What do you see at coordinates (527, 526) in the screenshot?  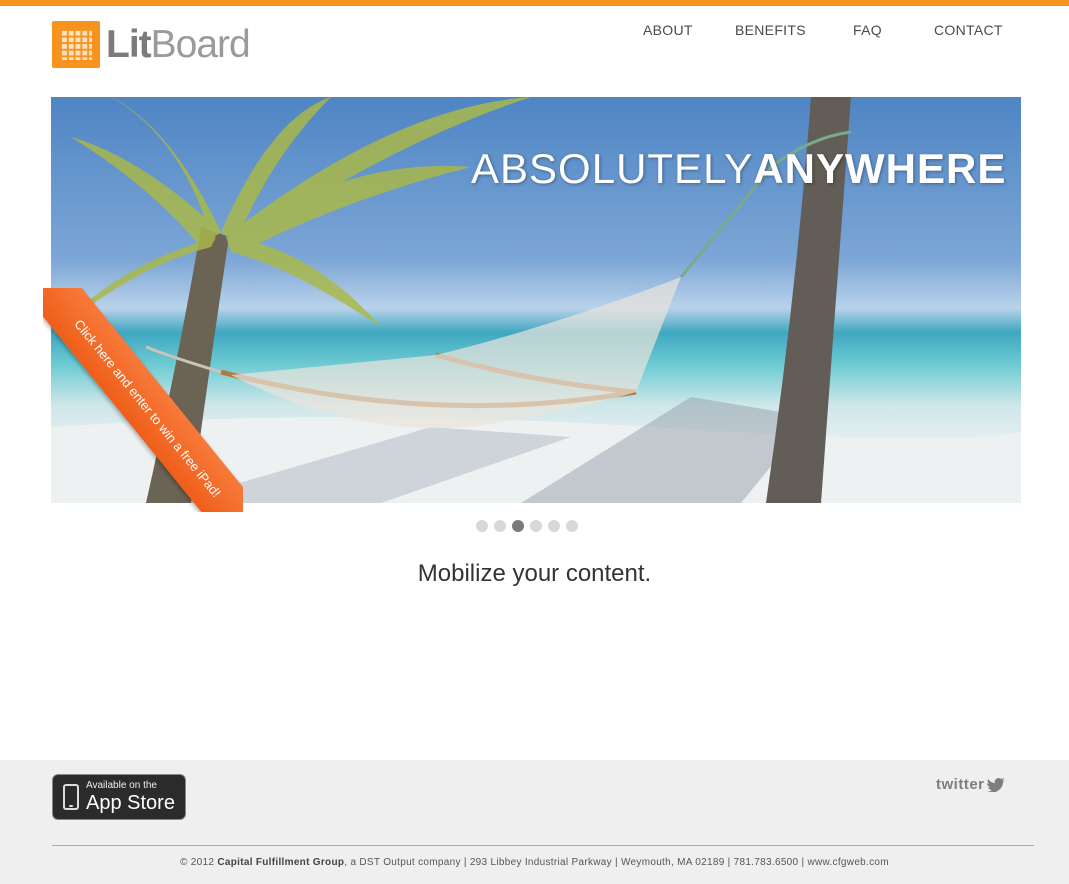 I see `slider-pagination` at bounding box center [527, 526].